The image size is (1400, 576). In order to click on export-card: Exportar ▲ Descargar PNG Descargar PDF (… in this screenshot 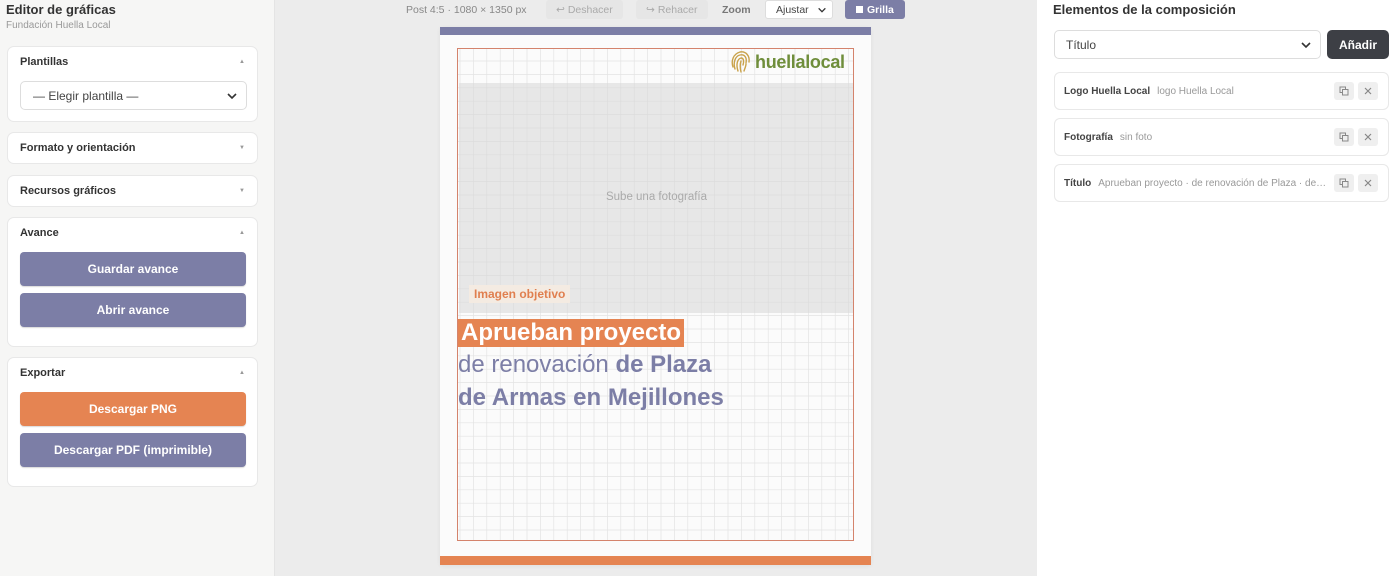, I will do `click(132, 422)`.